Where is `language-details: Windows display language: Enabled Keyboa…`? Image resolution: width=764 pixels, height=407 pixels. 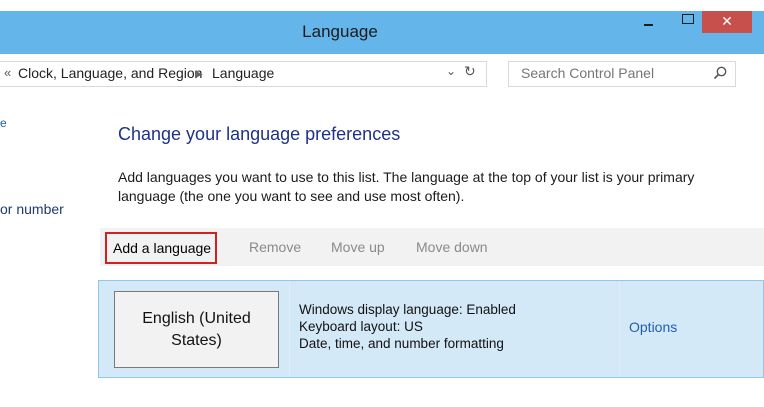 language-details: Windows display language: Enabled Keyboa… is located at coordinates (407, 326).